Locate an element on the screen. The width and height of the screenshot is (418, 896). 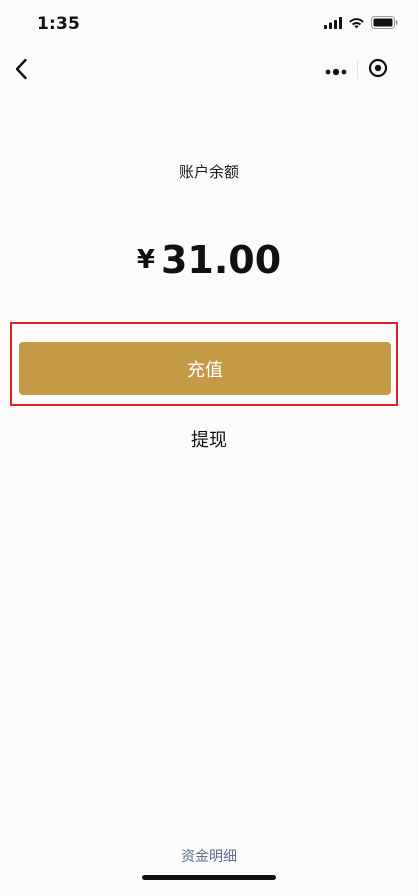
target-circle-icon is located at coordinates (378, 70).